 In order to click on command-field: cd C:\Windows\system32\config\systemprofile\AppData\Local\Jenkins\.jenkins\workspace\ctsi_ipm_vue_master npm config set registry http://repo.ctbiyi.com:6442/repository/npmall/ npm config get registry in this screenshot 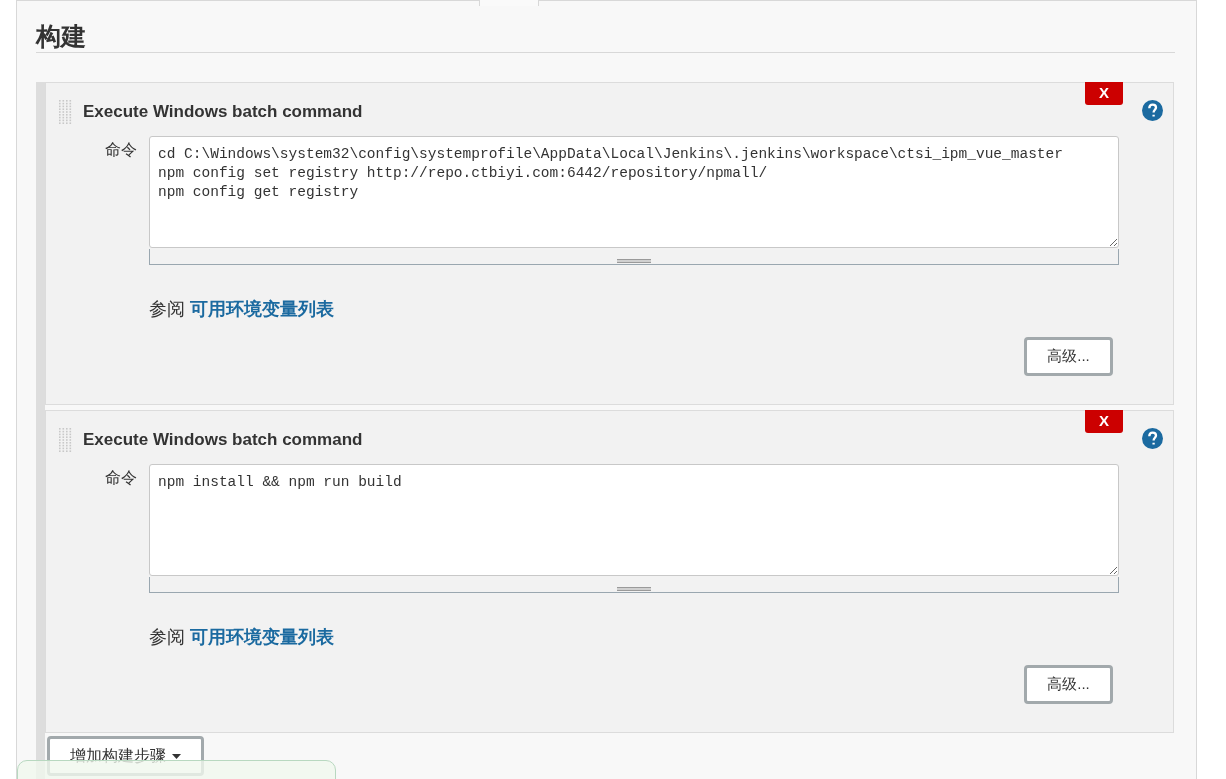, I will do `click(634, 192)`.